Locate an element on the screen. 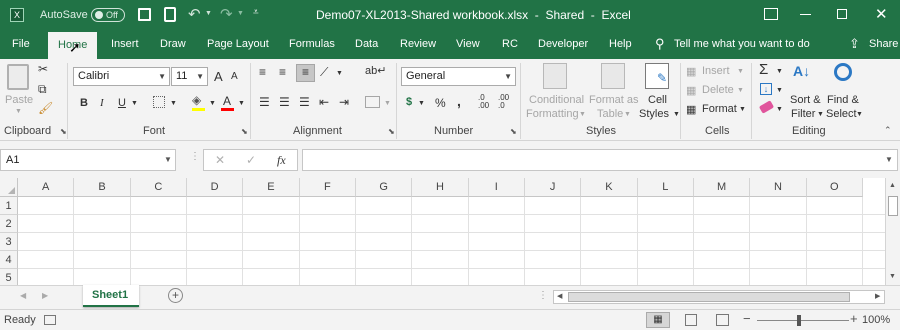 Image resolution: width=900 pixels, height=330 pixels. font-size-combo: 11 ▼ is located at coordinates (189, 76).